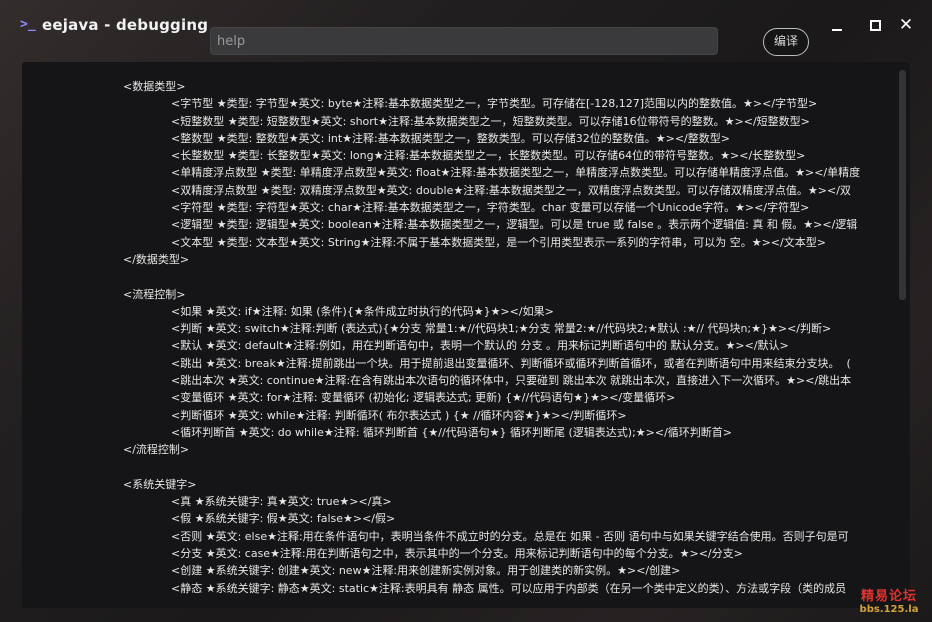  I want to click on window-title: eejava - debugging, so click(125, 25).